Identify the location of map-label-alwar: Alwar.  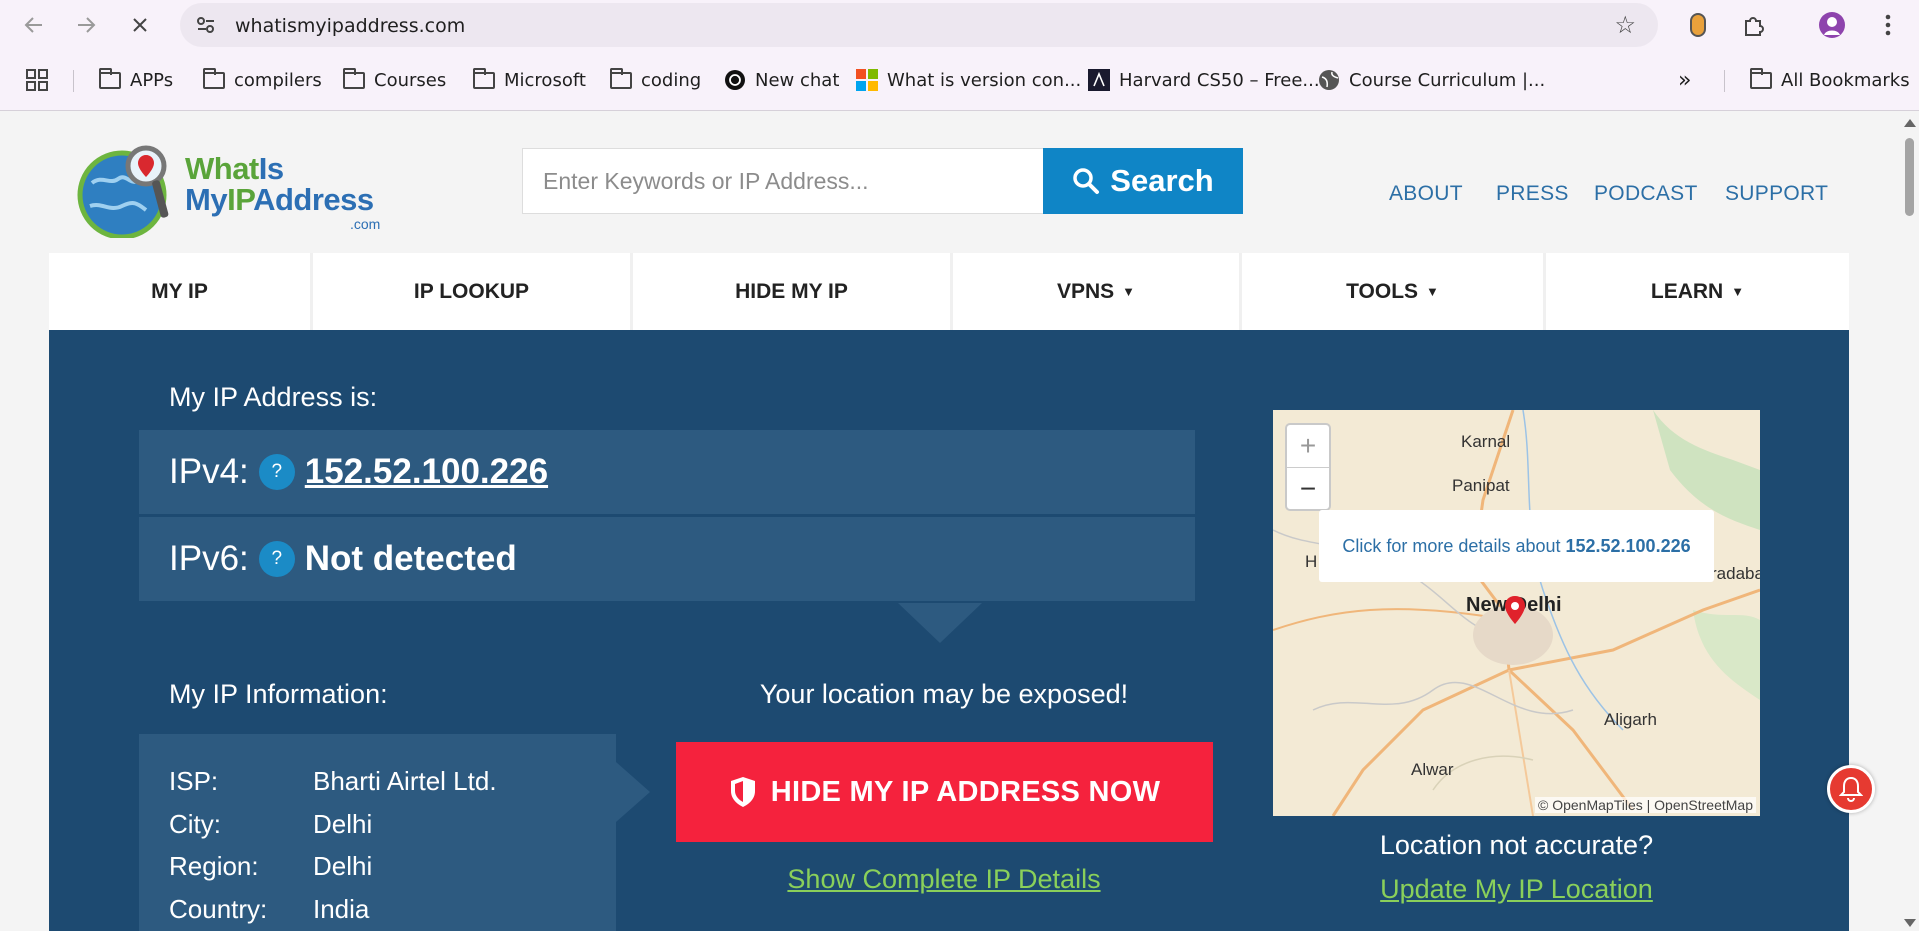
(1432, 769).